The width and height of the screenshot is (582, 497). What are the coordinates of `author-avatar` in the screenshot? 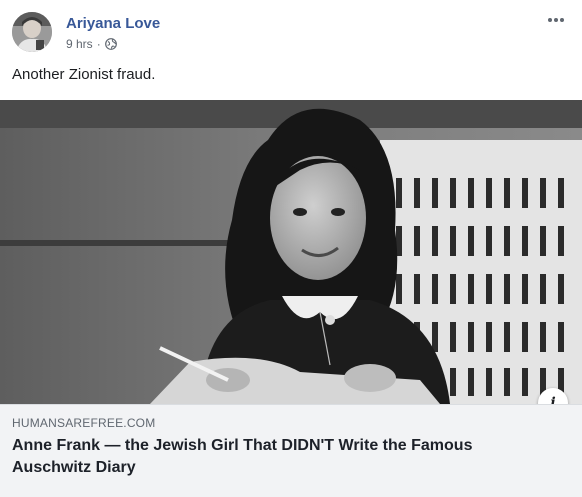 It's located at (32, 32).